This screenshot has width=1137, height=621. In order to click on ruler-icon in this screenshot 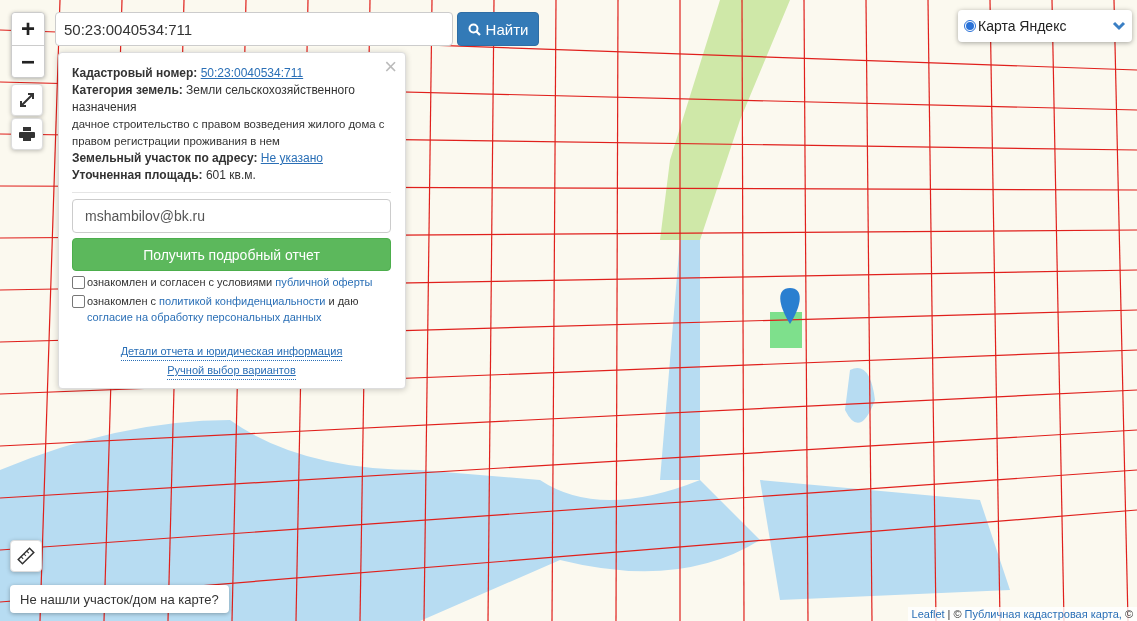, I will do `click(26, 556)`.